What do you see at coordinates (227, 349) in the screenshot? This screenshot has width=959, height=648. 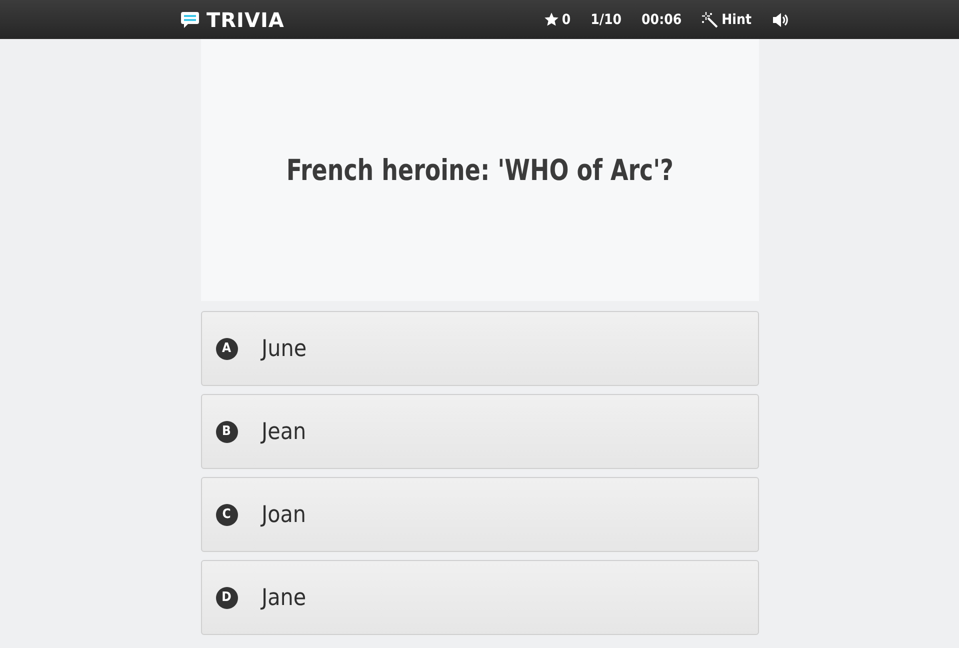 I see `option-letter-badge: A` at bounding box center [227, 349].